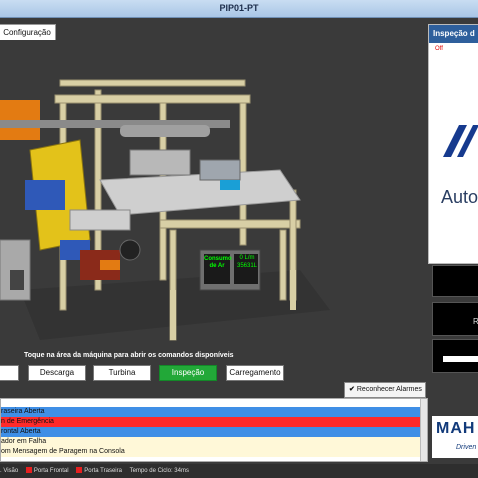 This screenshot has height=478, width=478. What do you see at coordinates (389, 389) in the screenshot?
I see `ack-label: Reconhecer Alarmes` at bounding box center [389, 389].